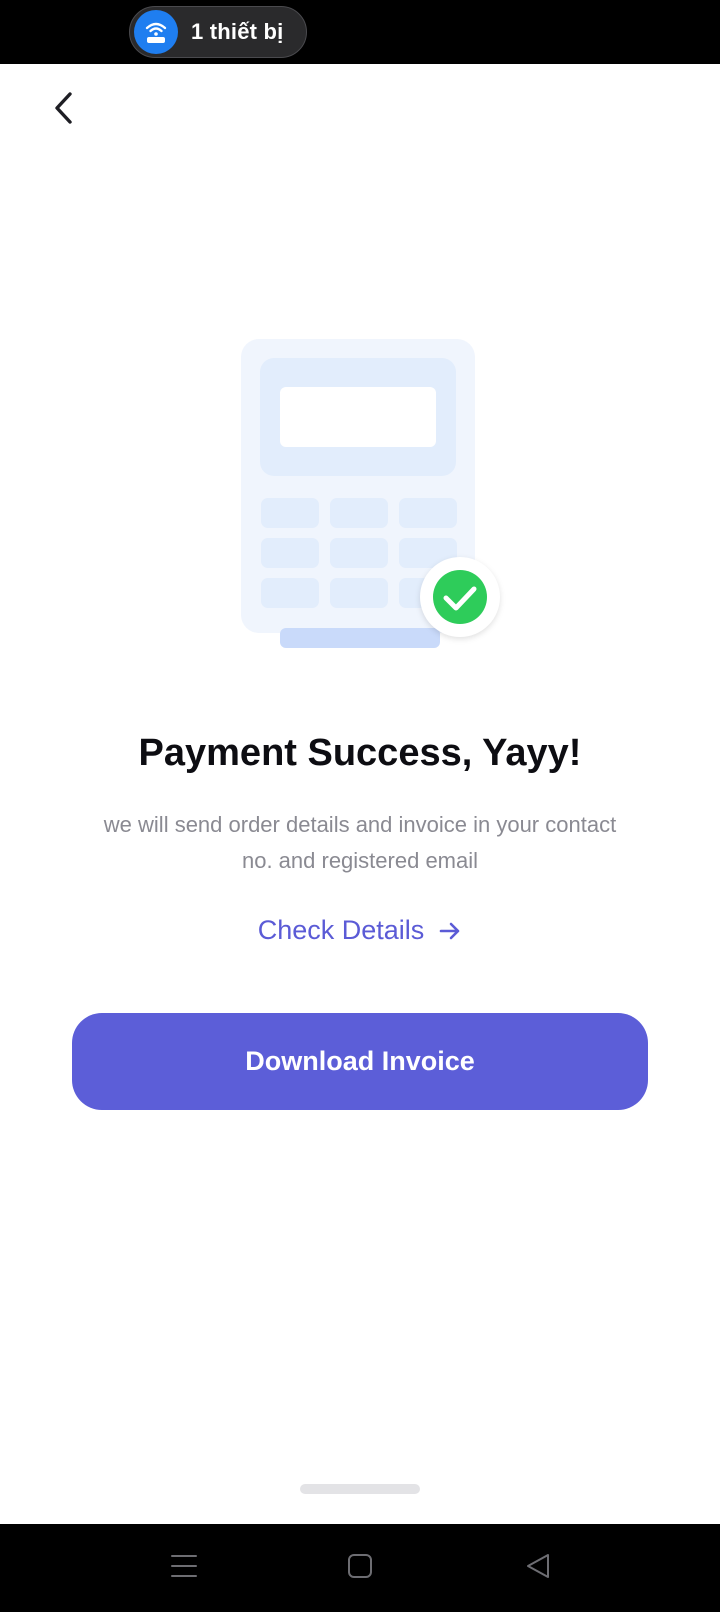  What do you see at coordinates (156, 32) in the screenshot?
I see `wifi-router-icon` at bounding box center [156, 32].